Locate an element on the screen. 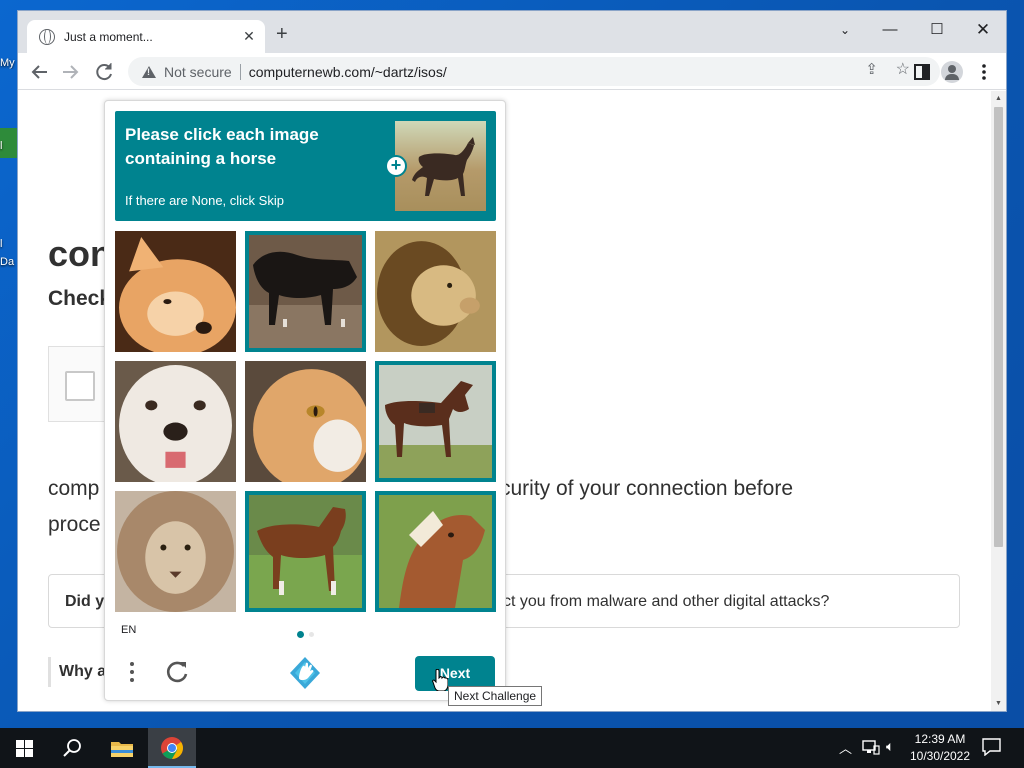  clock-date: 10/30/2022 is located at coordinates (940, 756).